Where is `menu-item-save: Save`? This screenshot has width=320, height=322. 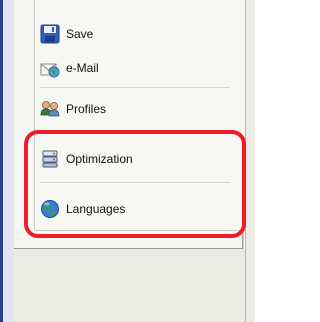 menu-item-save: Save is located at coordinates (66, 34).